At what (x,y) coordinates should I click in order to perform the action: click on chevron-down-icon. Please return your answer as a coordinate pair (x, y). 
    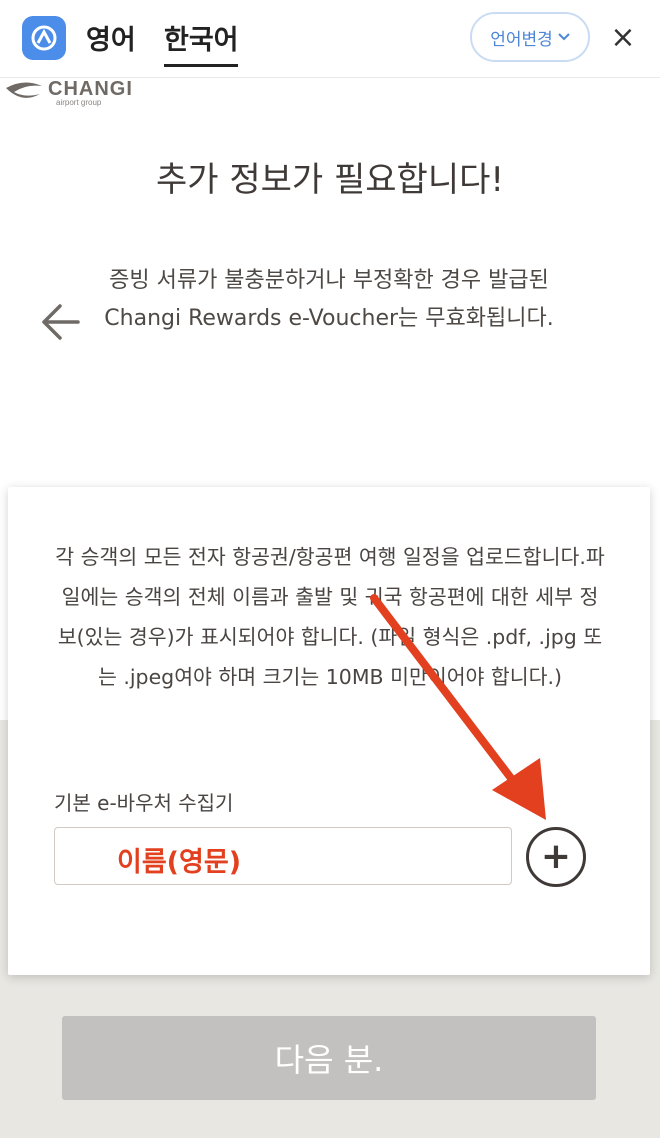
    Looking at the image, I should click on (564, 37).